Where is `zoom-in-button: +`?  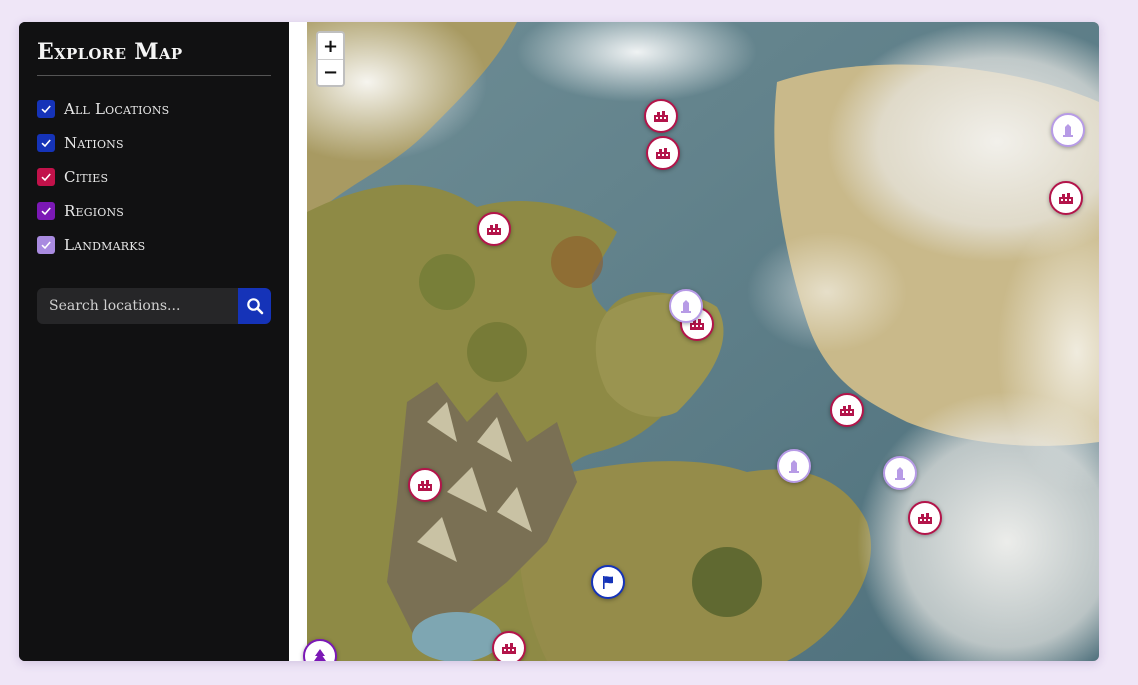 zoom-in-button: + is located at coordinates (330, 46).